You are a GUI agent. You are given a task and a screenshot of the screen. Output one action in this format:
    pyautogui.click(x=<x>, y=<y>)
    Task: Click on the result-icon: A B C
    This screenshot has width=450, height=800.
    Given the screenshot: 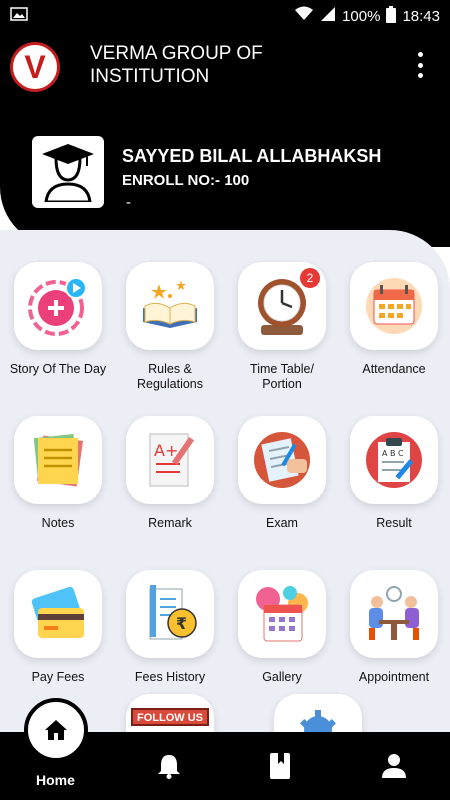 What is the action you would take?
    pyautogui.click(x=394, y=460)
    